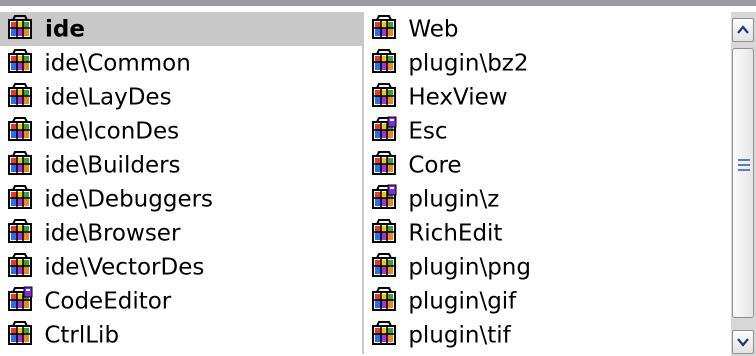  Describe the element at coordinates (181, 335) in the screenshot. I see `package-list-item: CtrlLib` at that location.